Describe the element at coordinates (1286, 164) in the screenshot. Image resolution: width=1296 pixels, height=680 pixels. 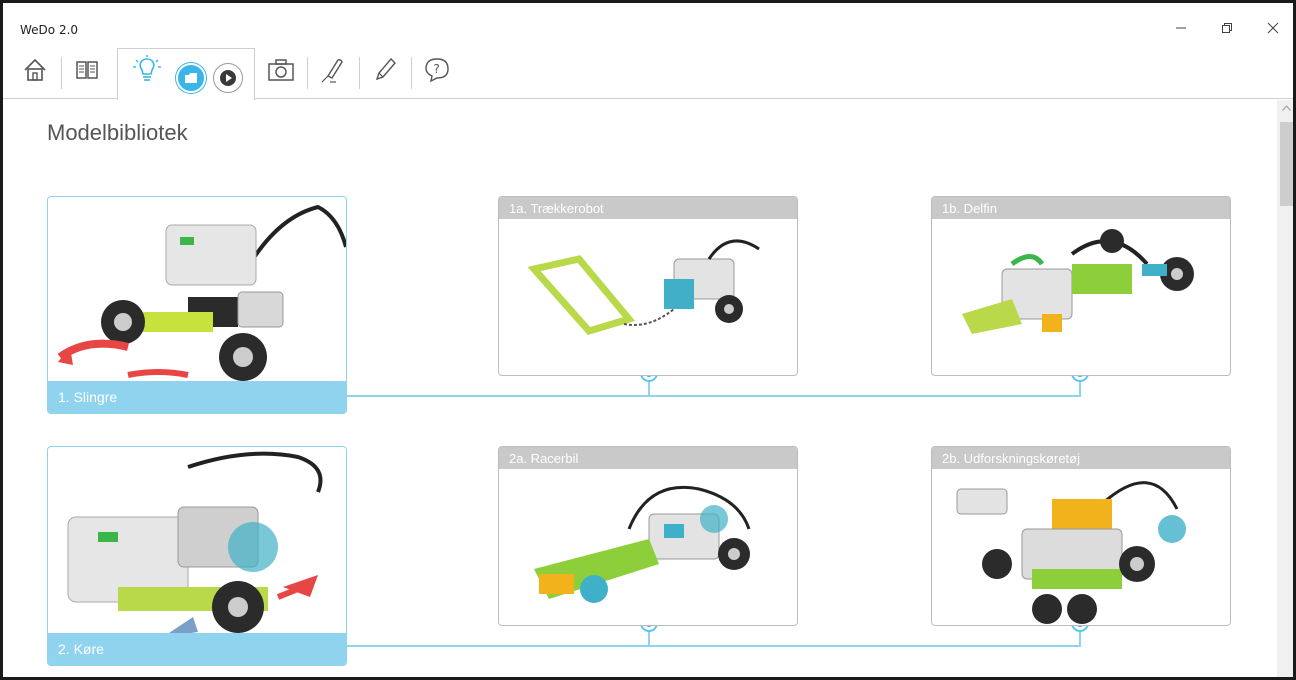
I see `scroll-thumb` at that location.